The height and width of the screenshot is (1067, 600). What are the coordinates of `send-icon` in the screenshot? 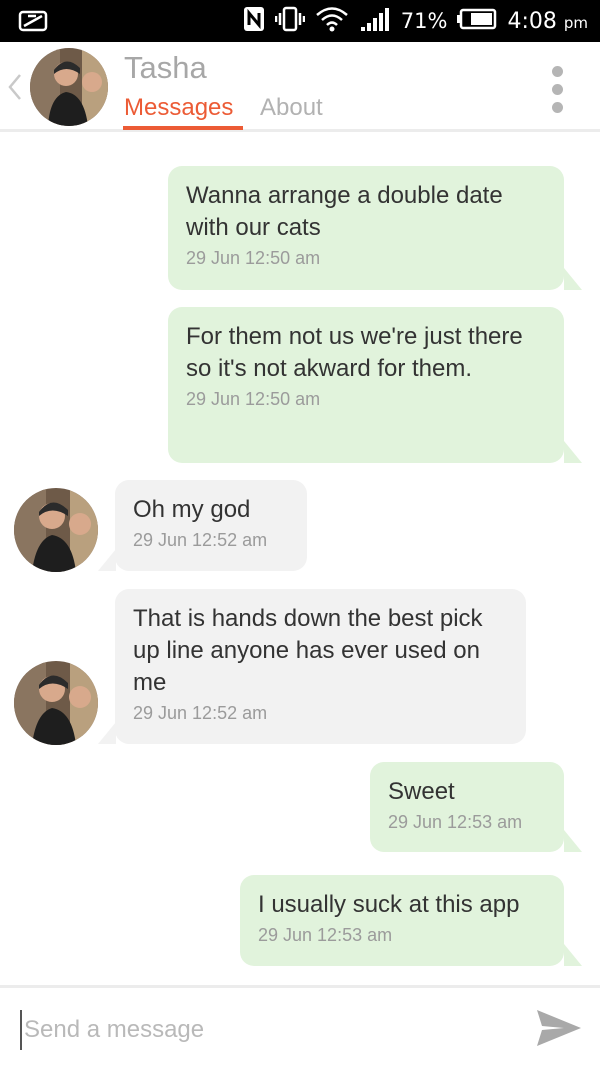 It's located at (559, 1030).